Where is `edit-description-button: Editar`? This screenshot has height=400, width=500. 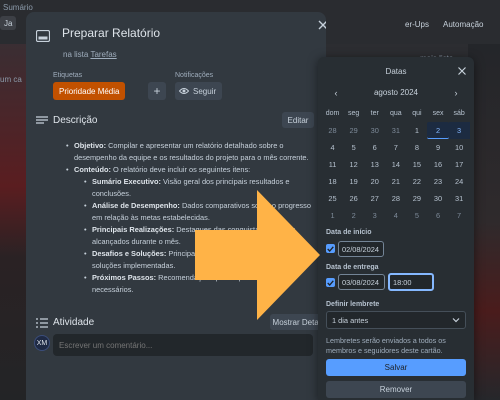 edit-description-button: Editar is located at coordinates (298, 120).